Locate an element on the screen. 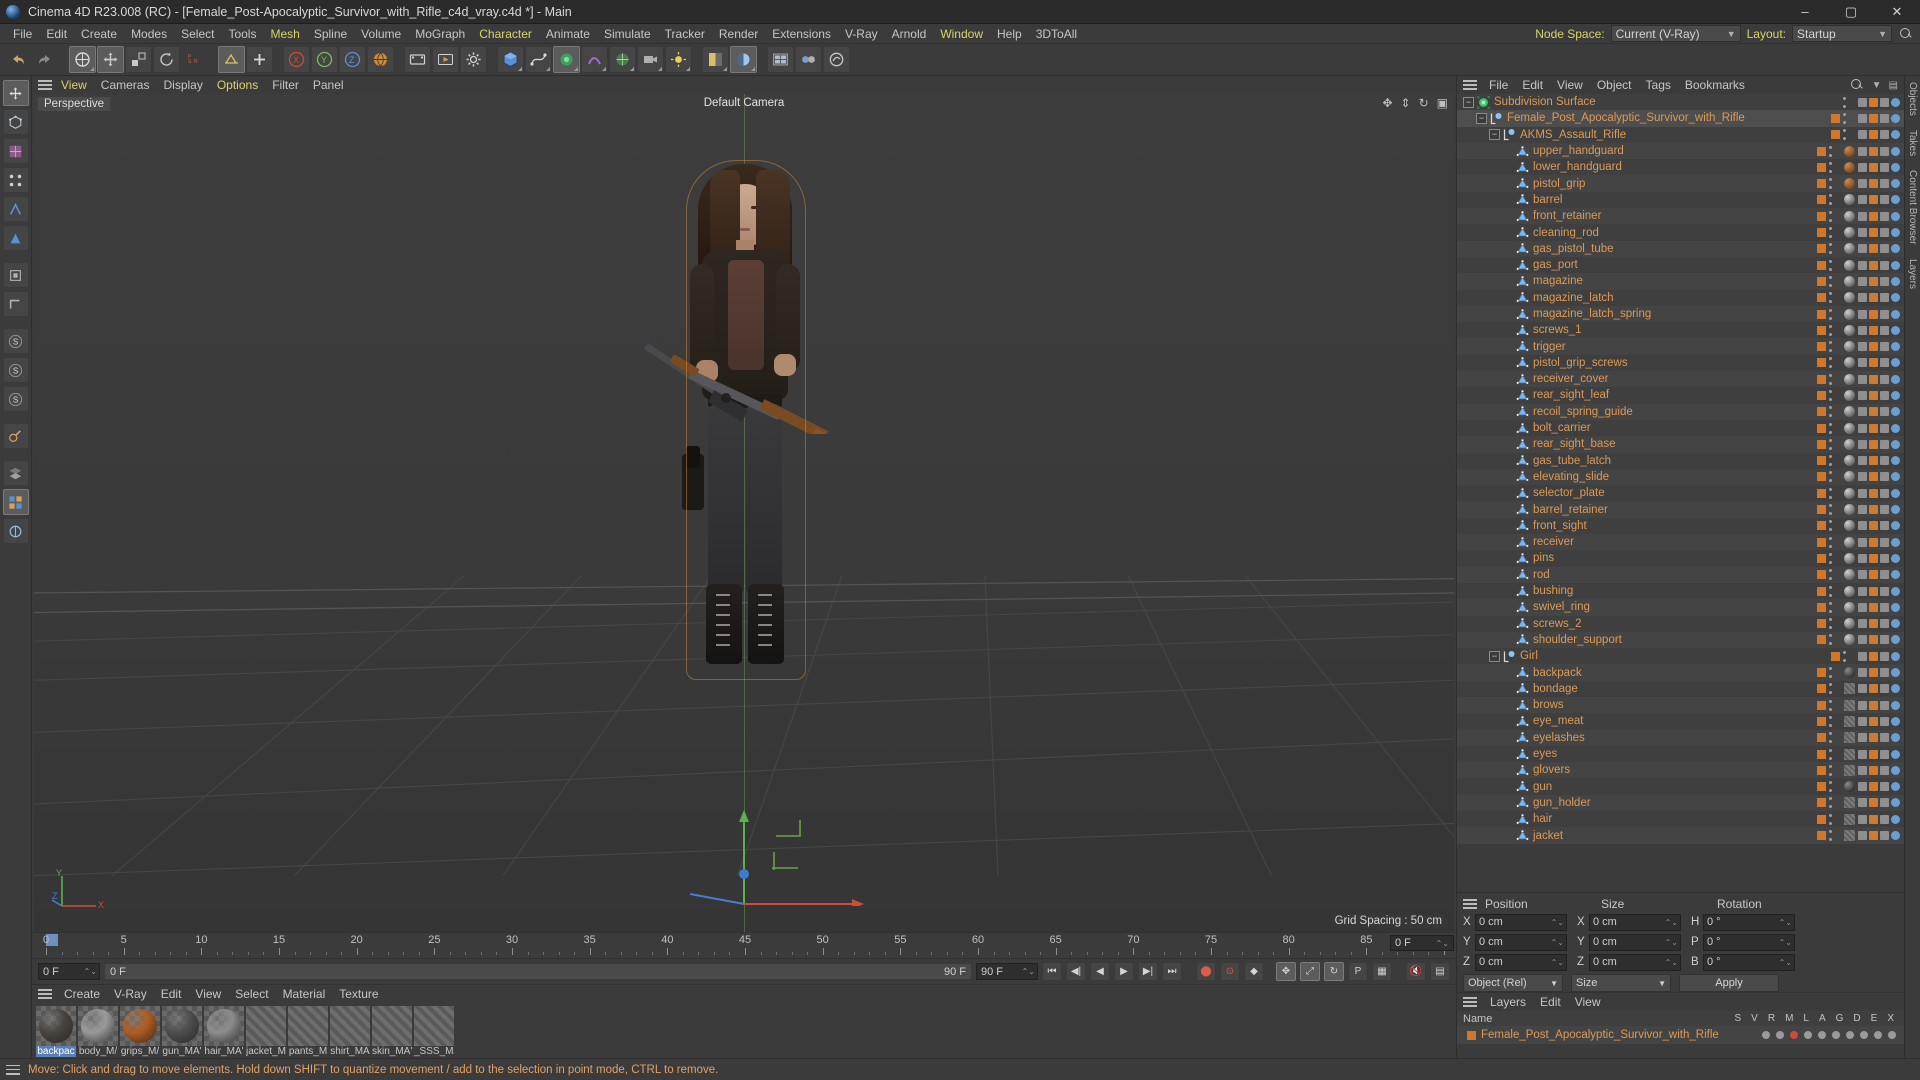  object-tree-row: front_sight is located at coordinates (1680, 526).